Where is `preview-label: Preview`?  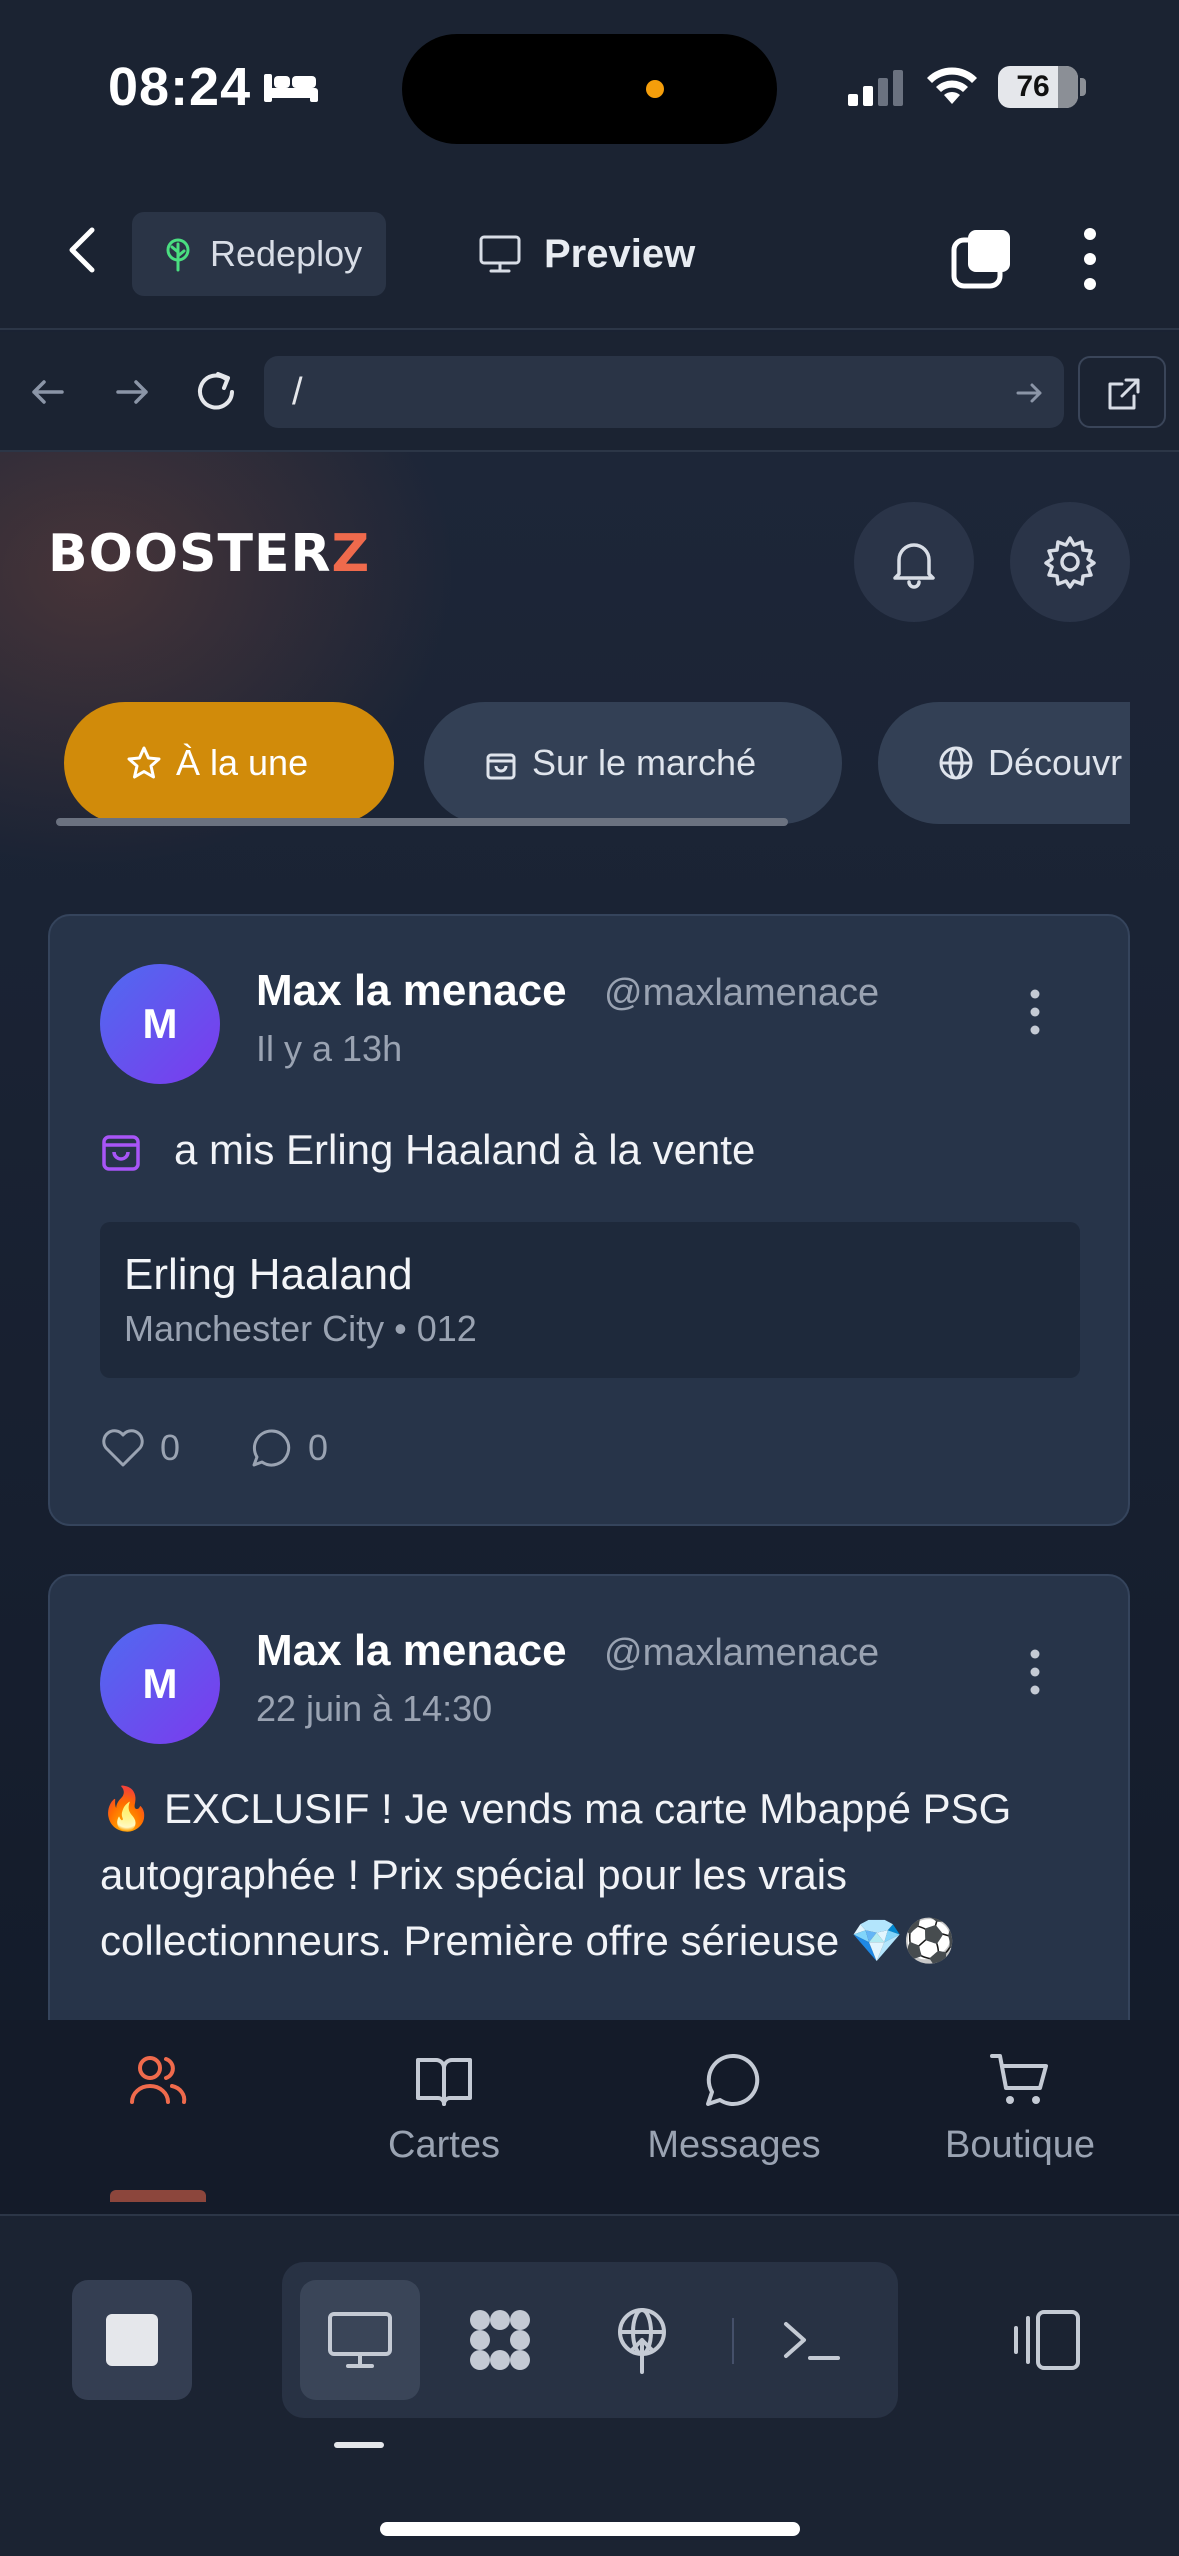
preview-label: Preview is located at coordinates (620, 253).